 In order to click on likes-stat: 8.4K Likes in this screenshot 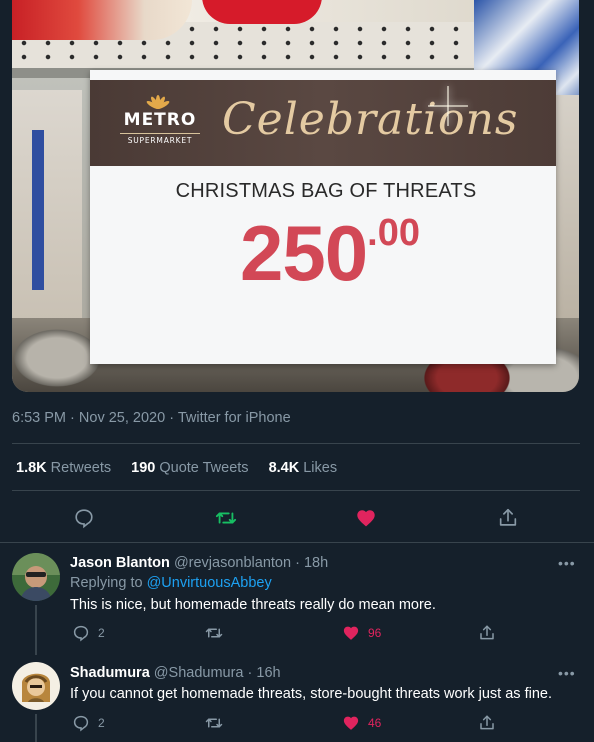, I will do `click(303, 468)`.